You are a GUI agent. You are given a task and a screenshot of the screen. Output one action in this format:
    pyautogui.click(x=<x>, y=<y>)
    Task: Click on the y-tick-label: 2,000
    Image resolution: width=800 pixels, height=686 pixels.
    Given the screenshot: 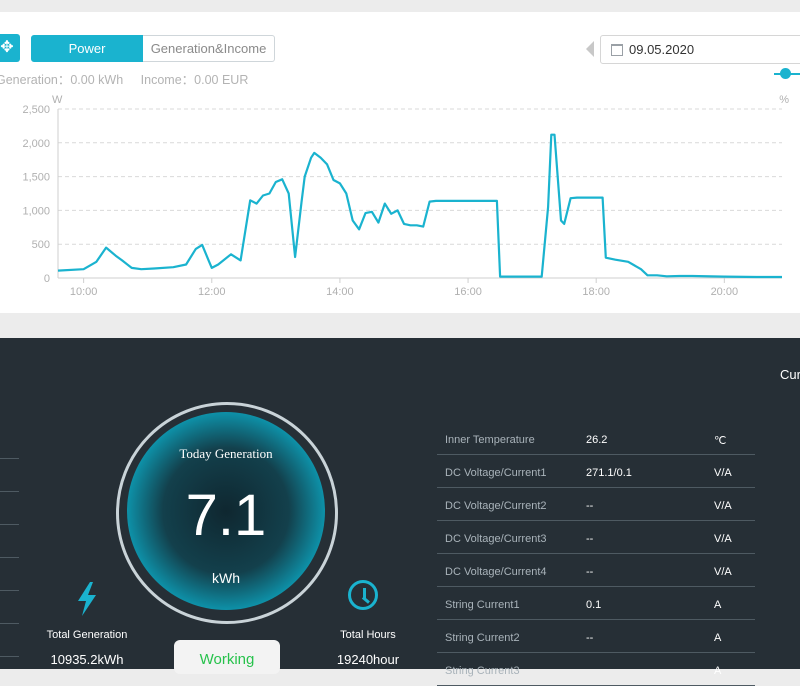 What is the action you would take?
    pyautogui.click(x=36, y=144)
    